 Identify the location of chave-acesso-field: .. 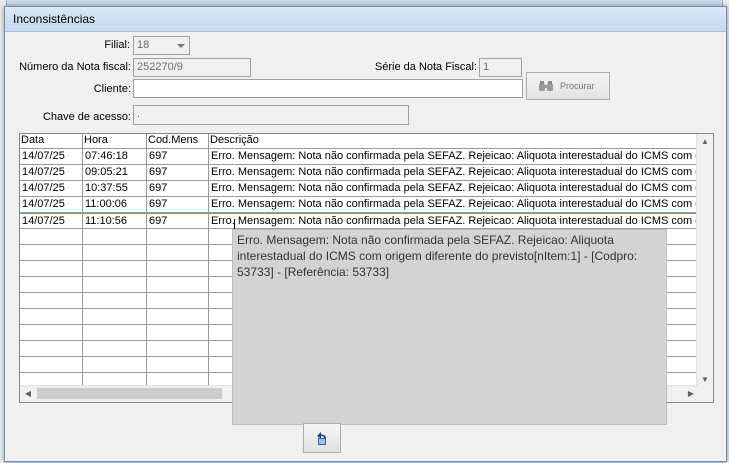
(271, 115).